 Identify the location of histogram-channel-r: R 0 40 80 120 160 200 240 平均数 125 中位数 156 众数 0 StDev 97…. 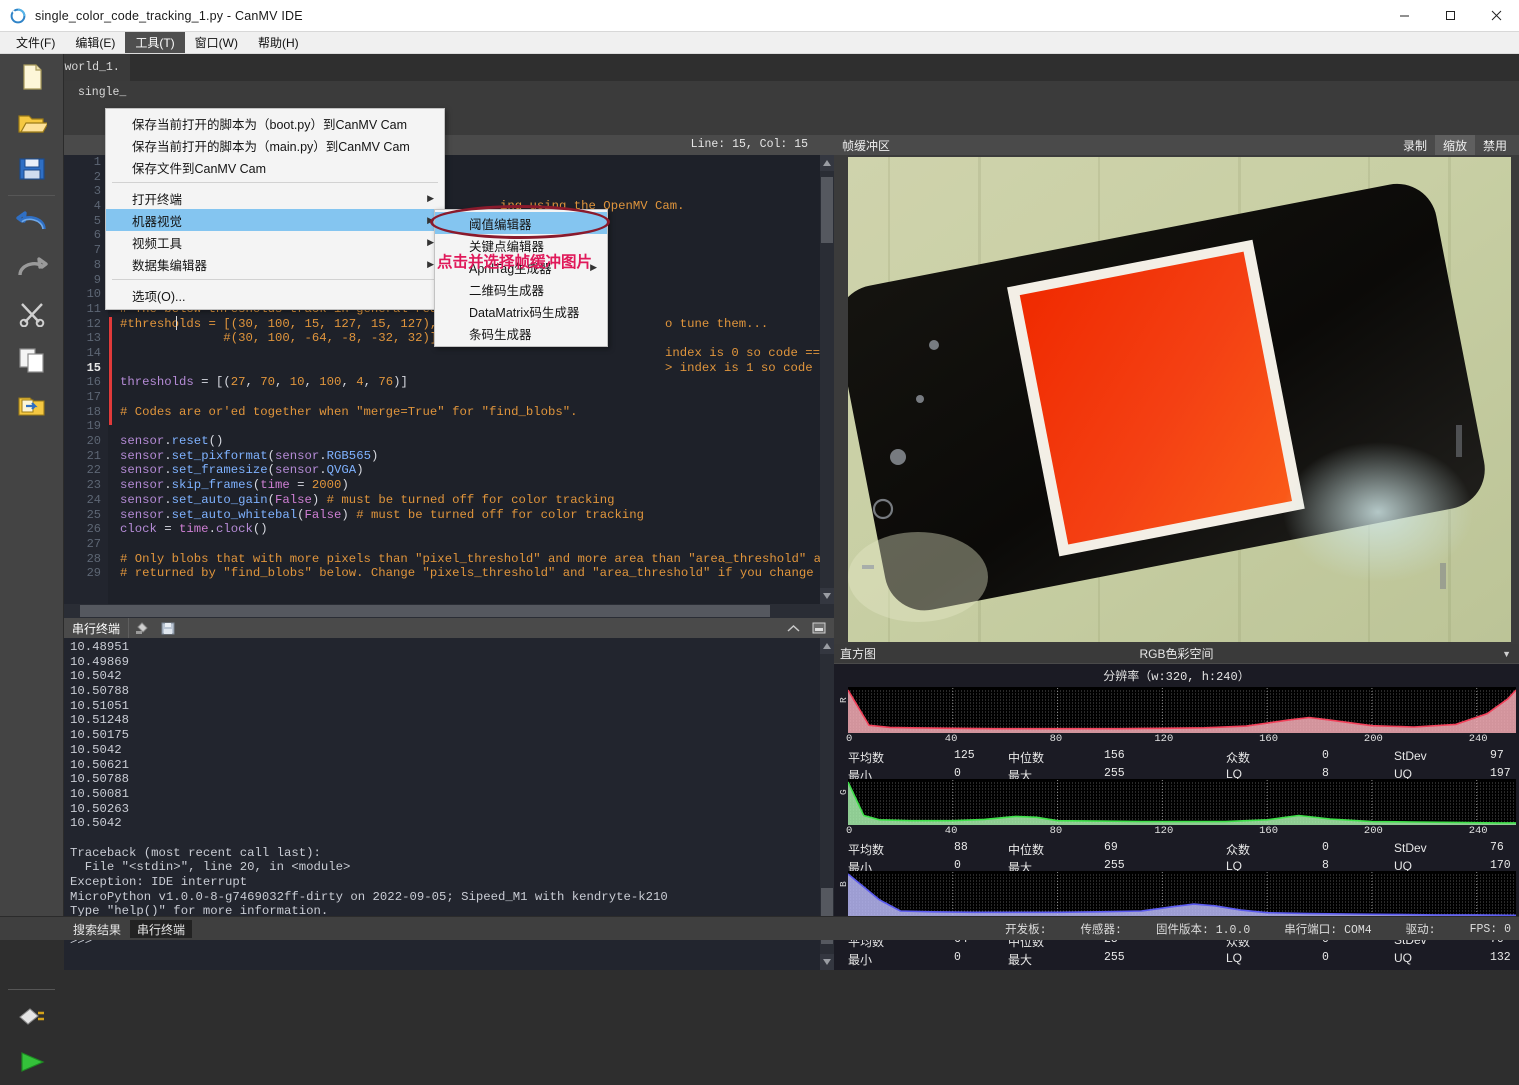
(1176, 734).